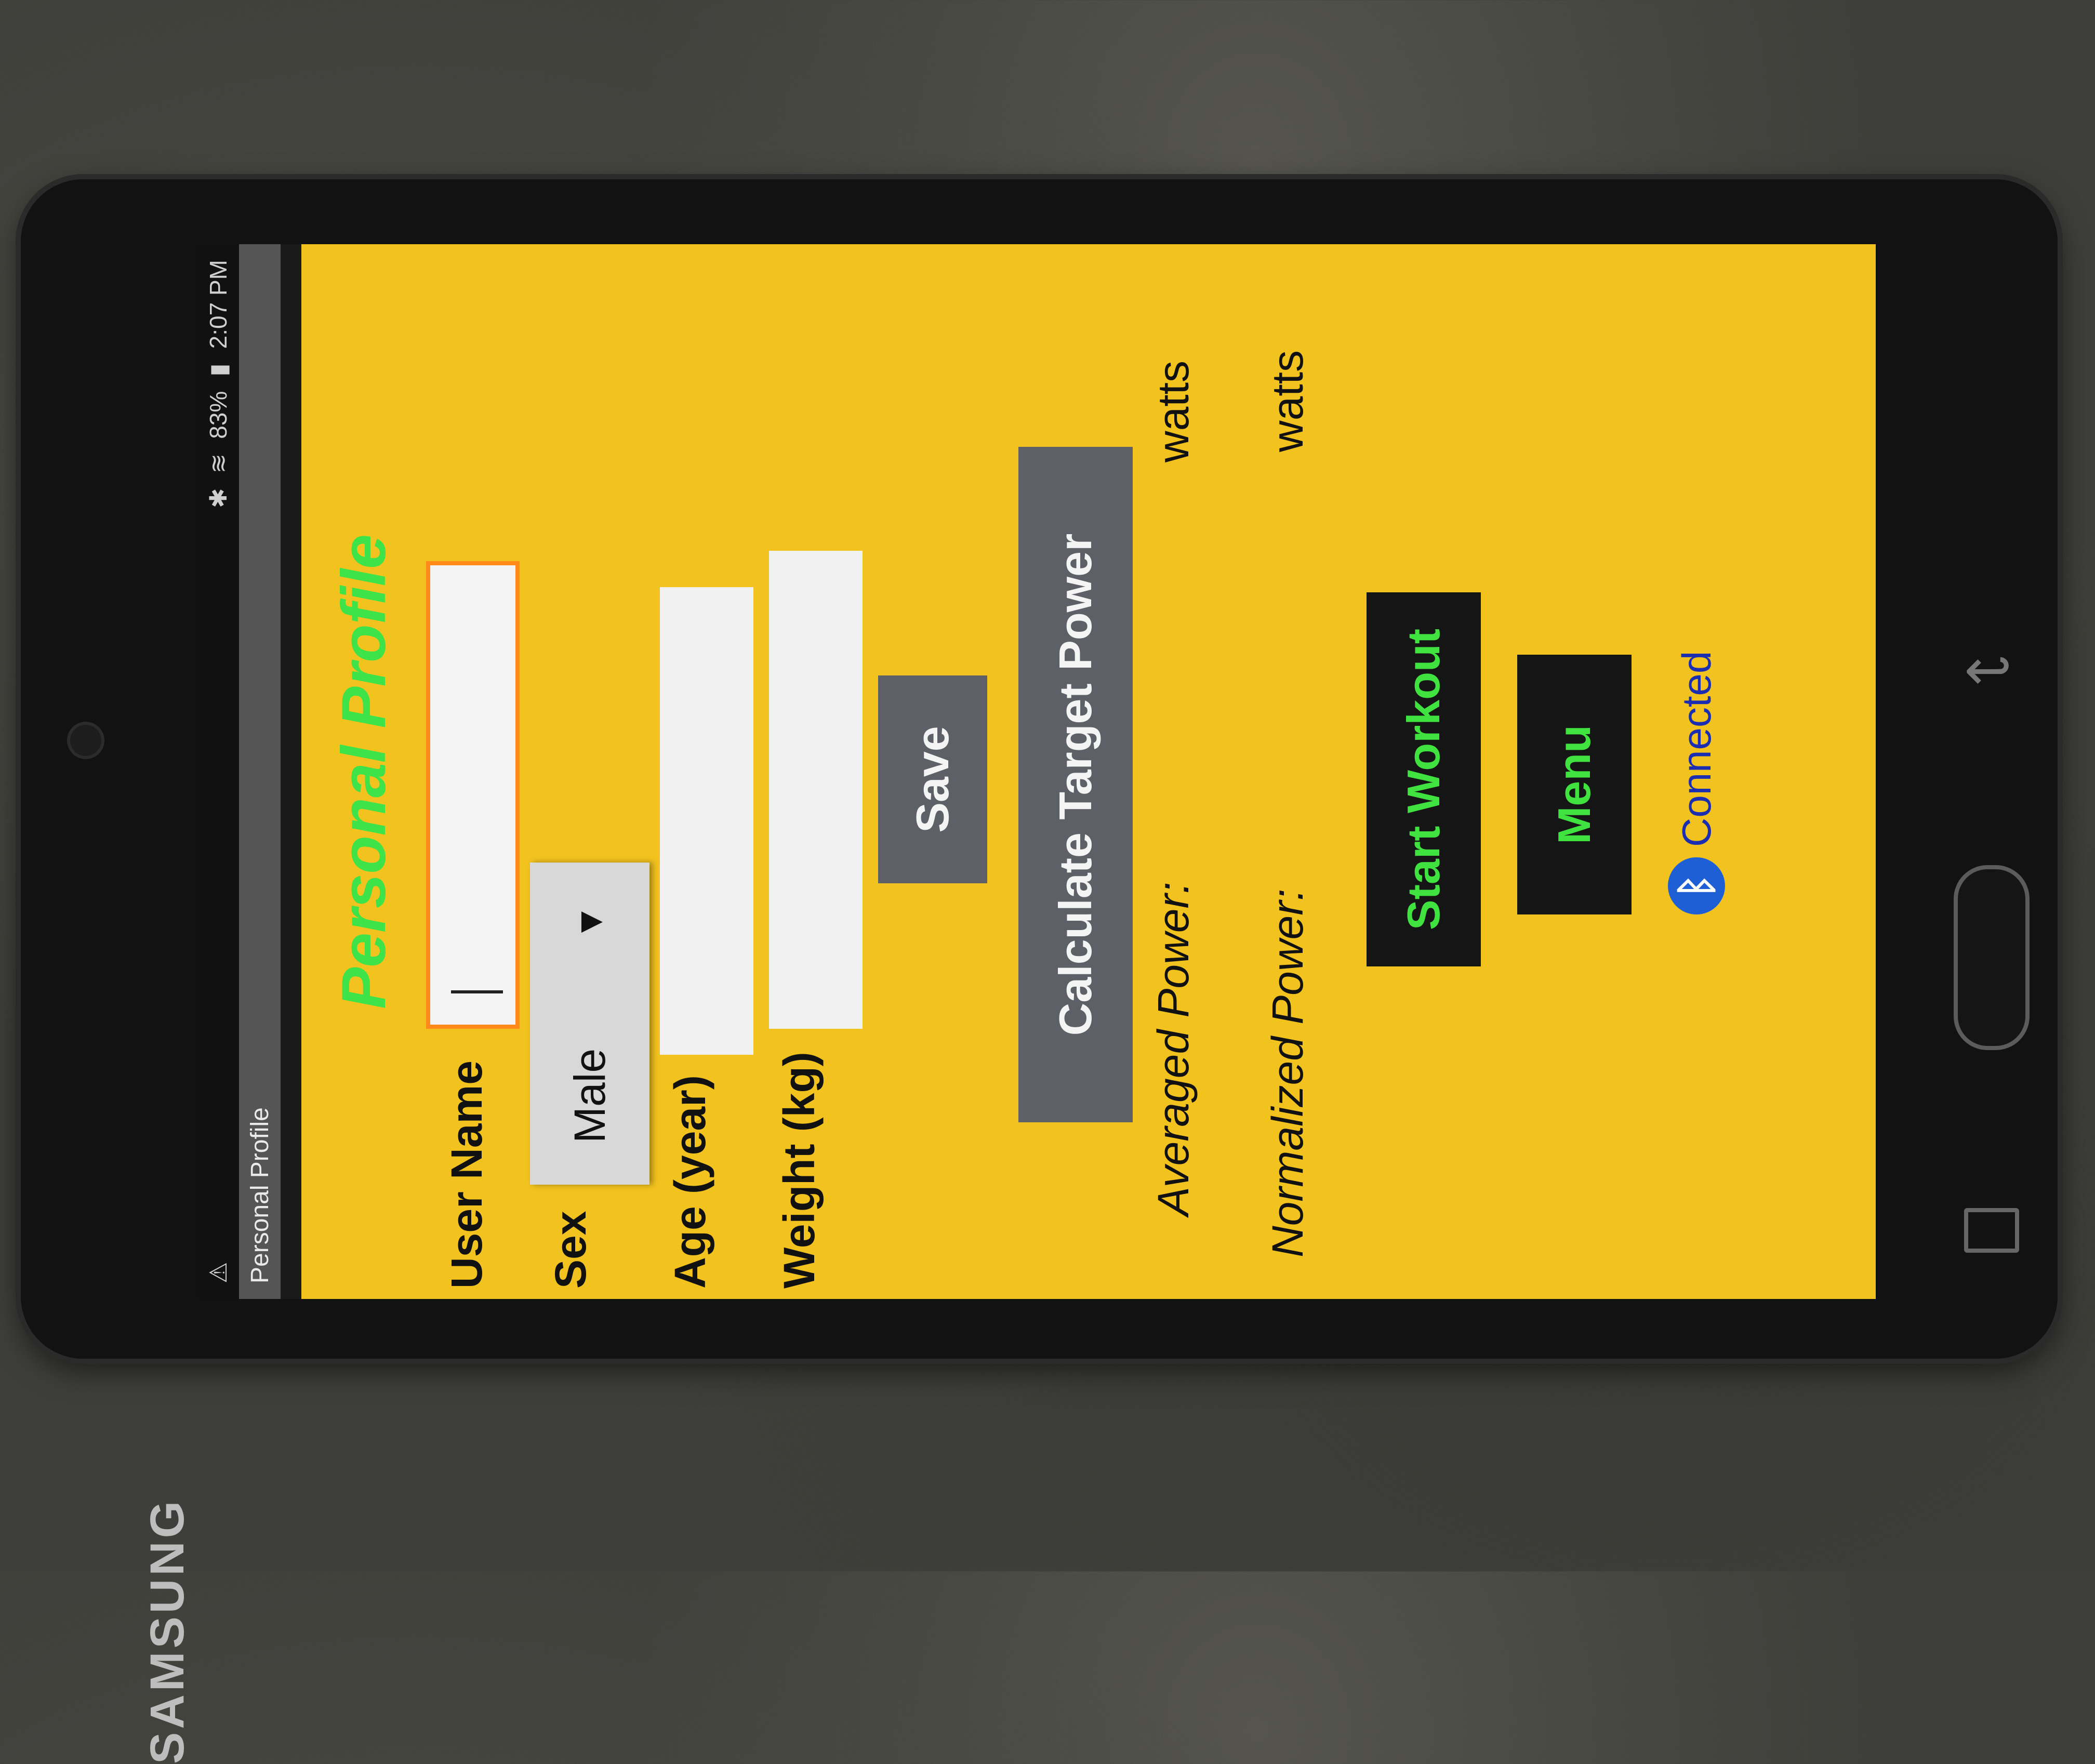 The width and height of the screenshot is (2095, 1764). I want to click on sex-label: Sex, so click(570, 1250).